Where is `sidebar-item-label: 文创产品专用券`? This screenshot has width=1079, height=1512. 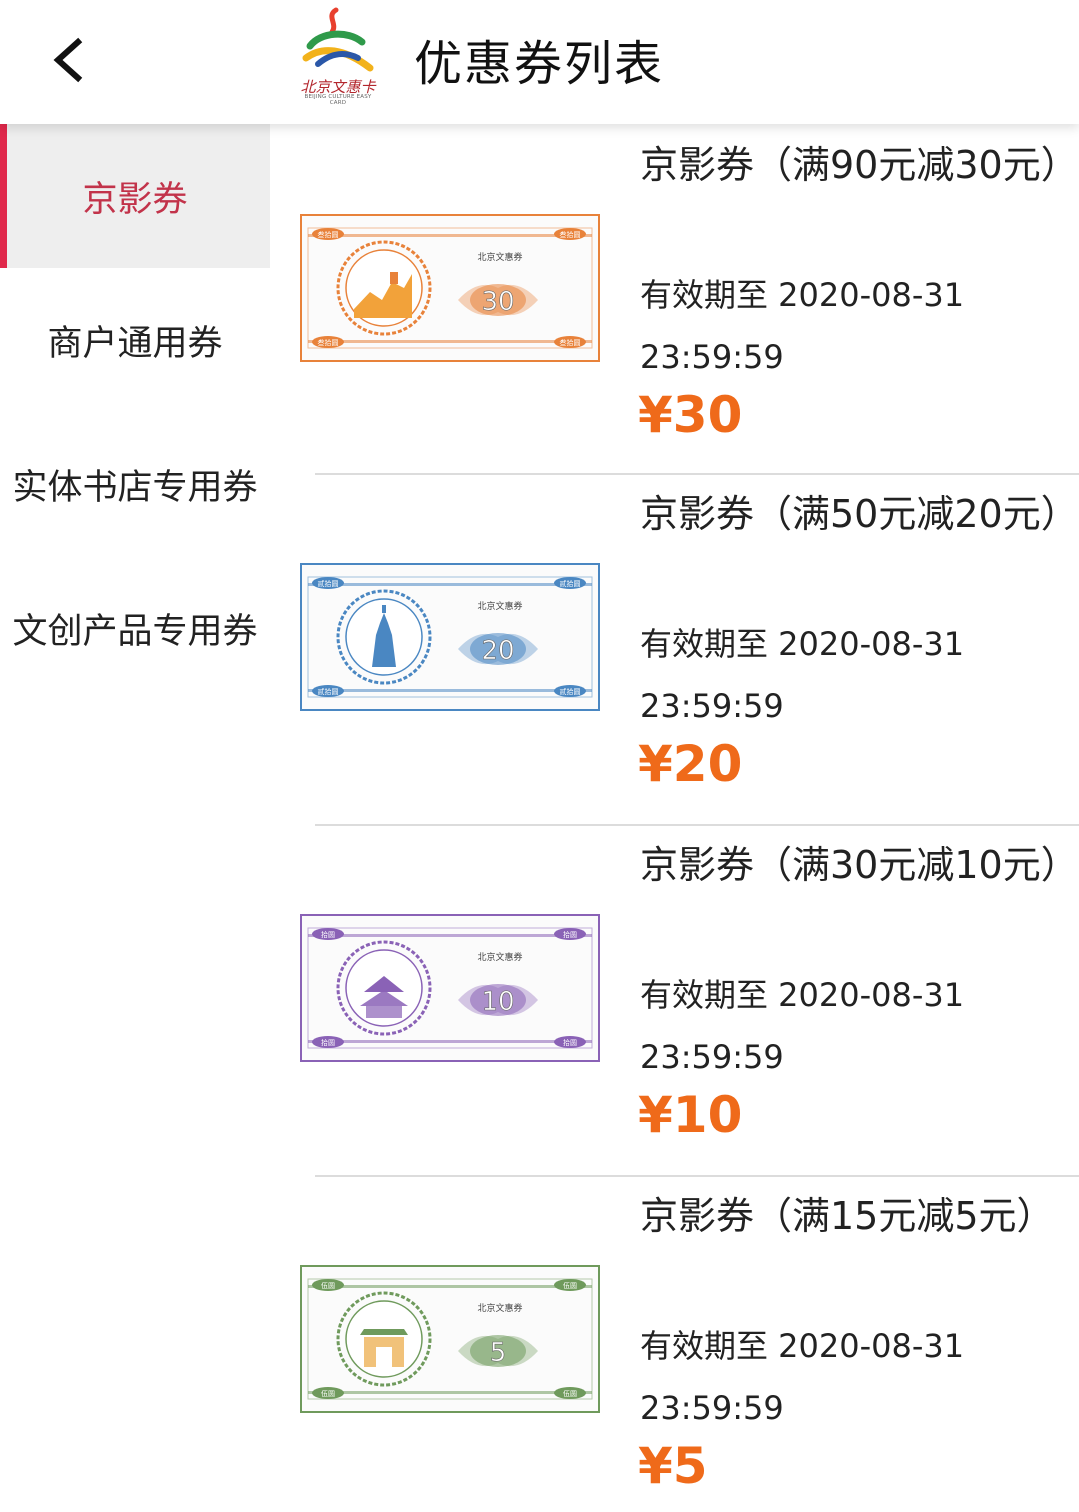
sidebar-item-label: 文创产品专用券 is located at coordinates (135, 631).